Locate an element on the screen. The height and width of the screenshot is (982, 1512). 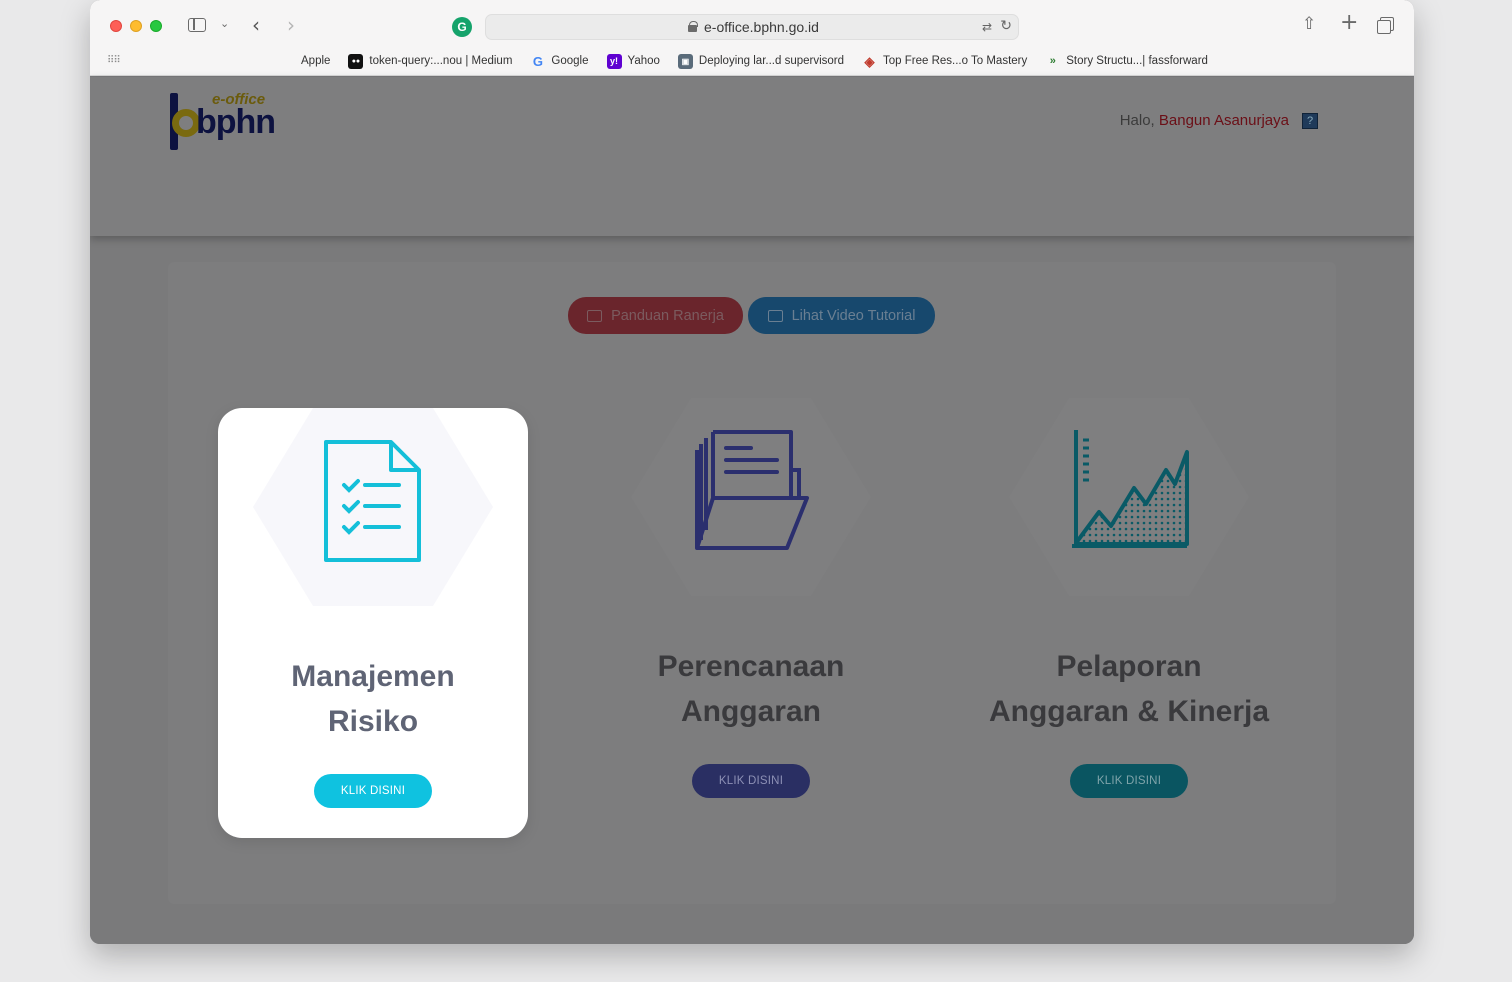
card-title-line2: Risiko is located at coordinates (373, 721).